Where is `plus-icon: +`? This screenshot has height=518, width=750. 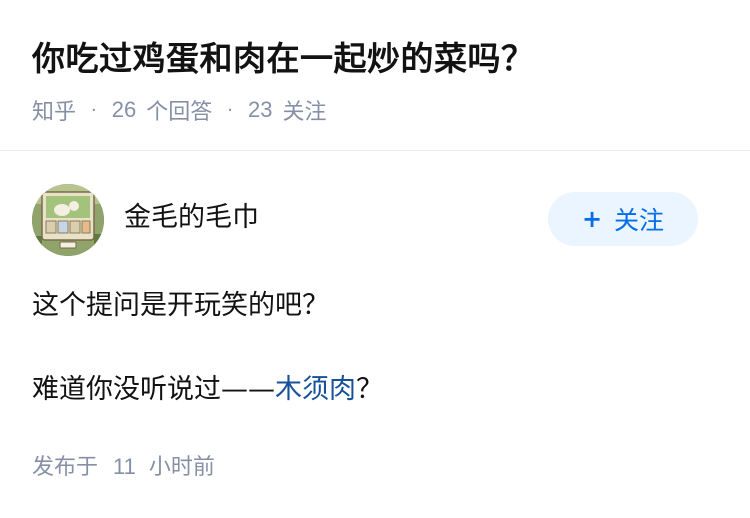 plus-icon: + is located at coordinates (592, 219).